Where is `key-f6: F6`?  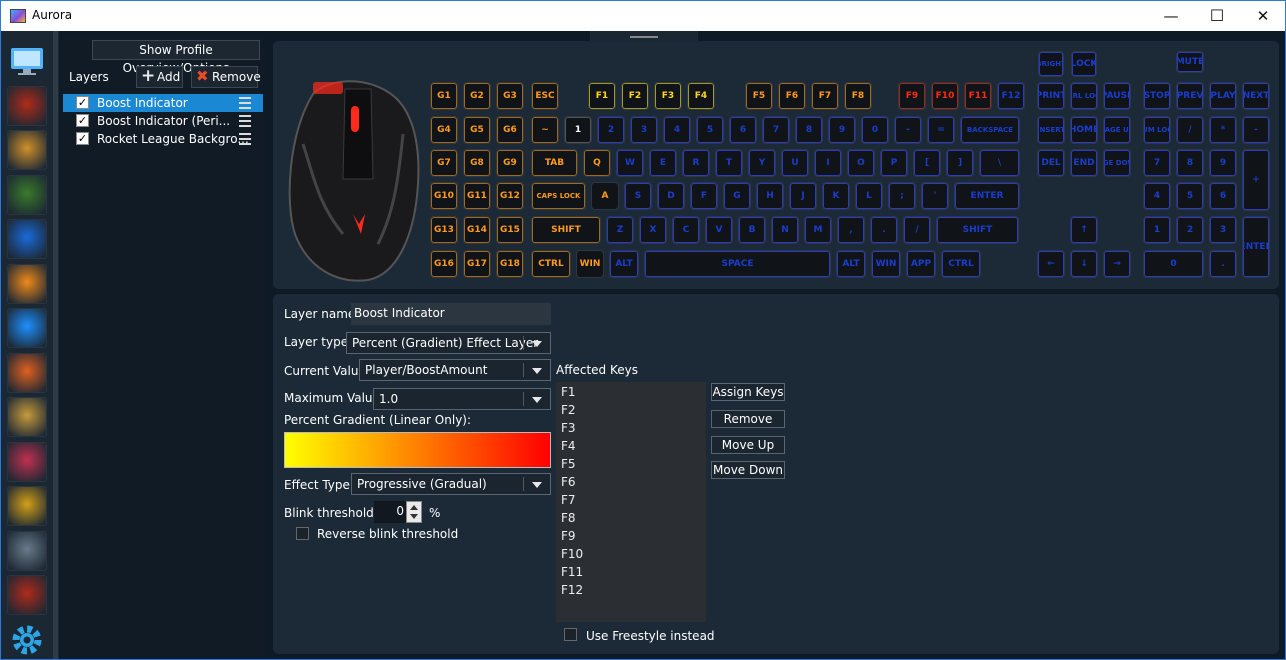
key-f6: F6 is located at coordinates (792, 96).